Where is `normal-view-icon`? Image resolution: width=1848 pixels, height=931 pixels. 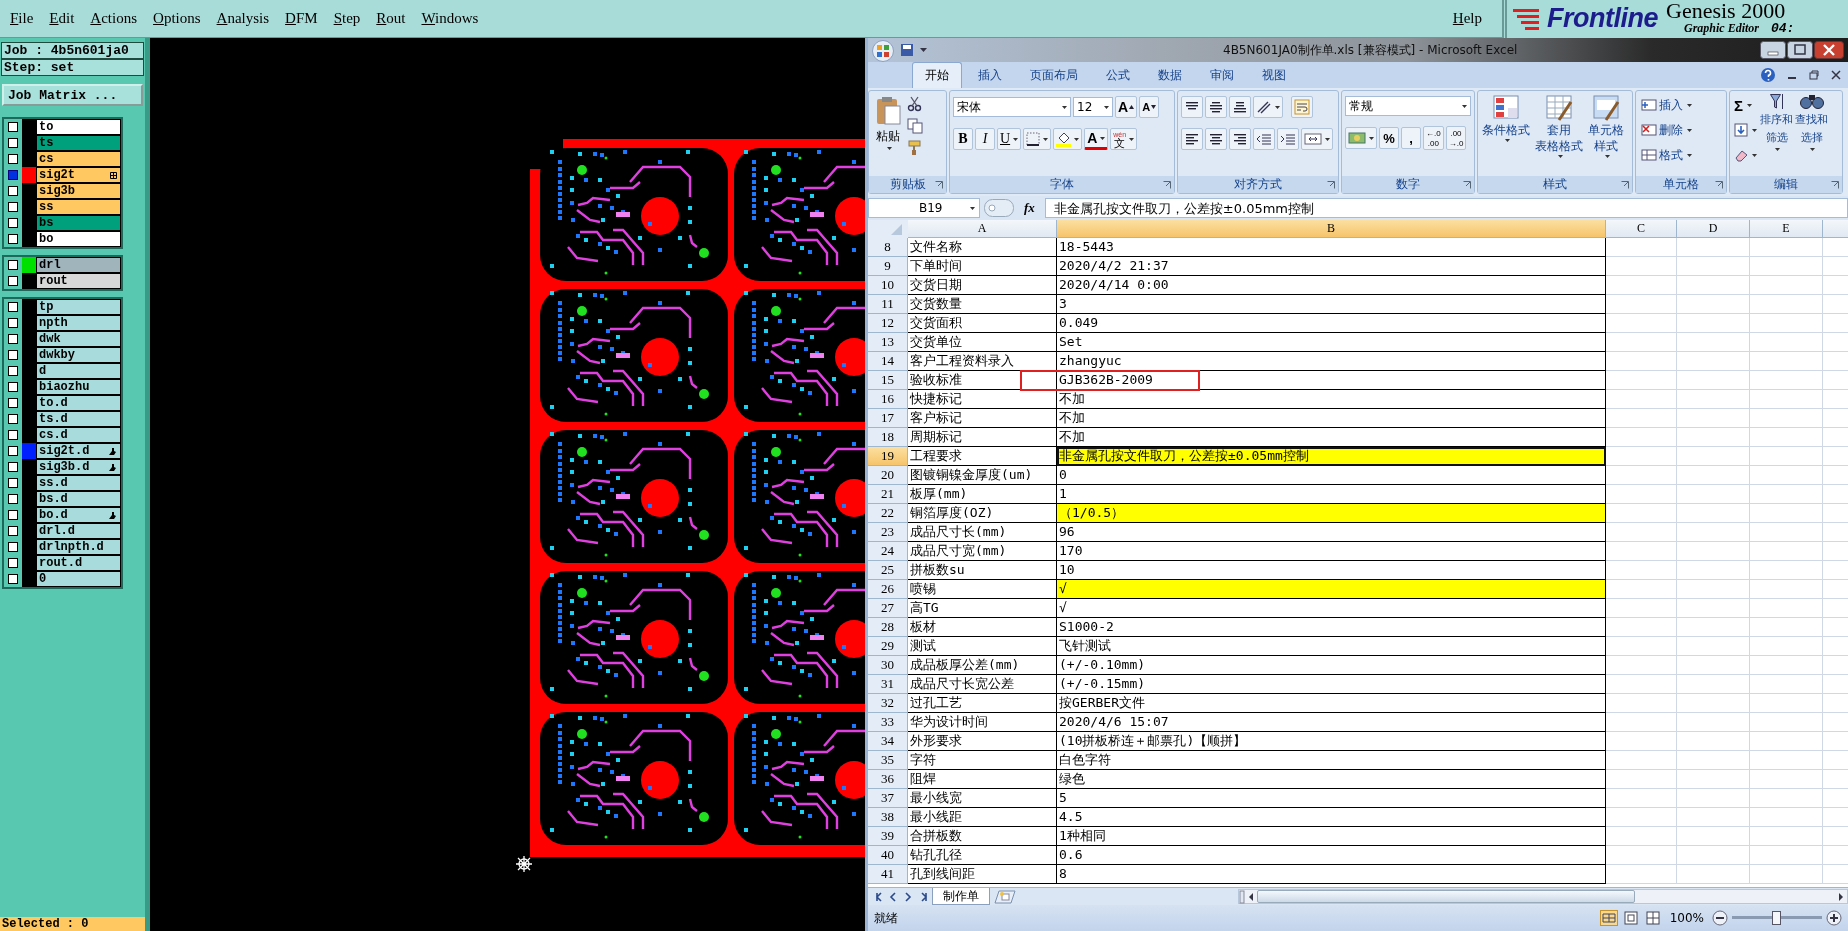 normal-view-icon is located at coordinates (1608, 918).